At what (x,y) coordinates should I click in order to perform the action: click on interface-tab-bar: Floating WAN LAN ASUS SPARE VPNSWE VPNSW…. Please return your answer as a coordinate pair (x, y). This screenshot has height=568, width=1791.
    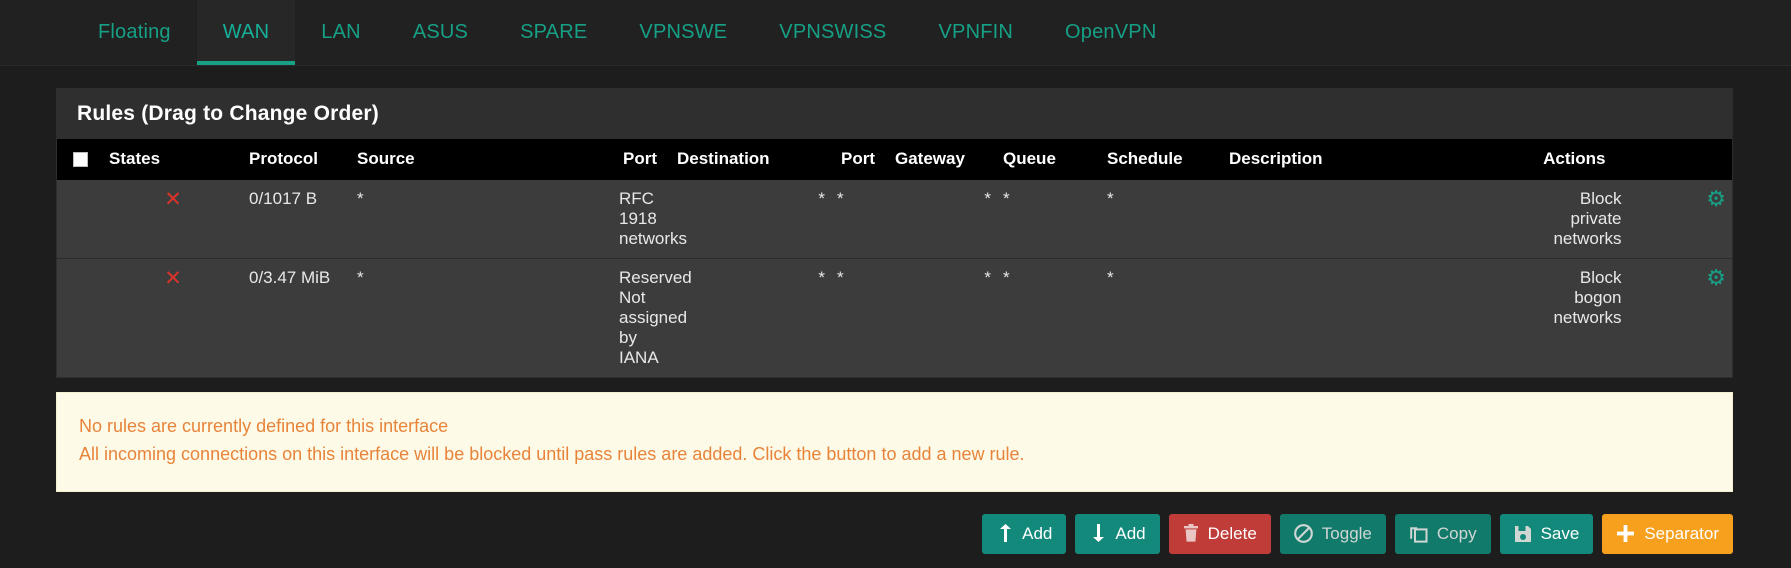
    Looking at the image, I should click on (895, 33).